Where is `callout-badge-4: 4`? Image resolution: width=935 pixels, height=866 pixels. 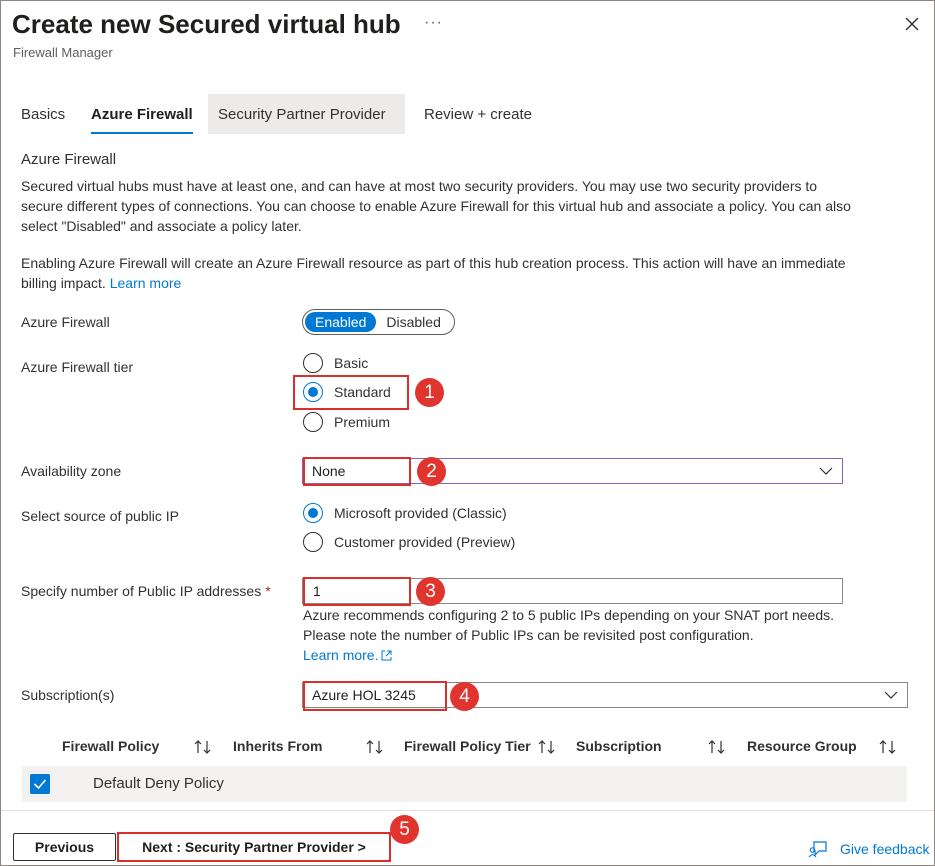
callout-badge-4: 4 is located at coordinates (464, 696).